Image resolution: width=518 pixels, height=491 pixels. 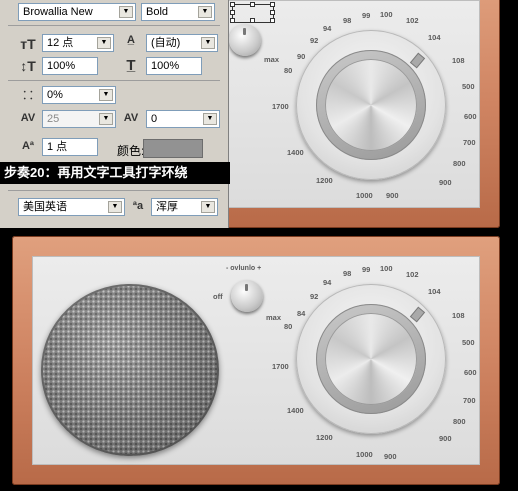 What do you see at coordinates (178, 12) in the screenshot?
I see `font-style-select: Bold ▼` at bounding box center [178, 12].